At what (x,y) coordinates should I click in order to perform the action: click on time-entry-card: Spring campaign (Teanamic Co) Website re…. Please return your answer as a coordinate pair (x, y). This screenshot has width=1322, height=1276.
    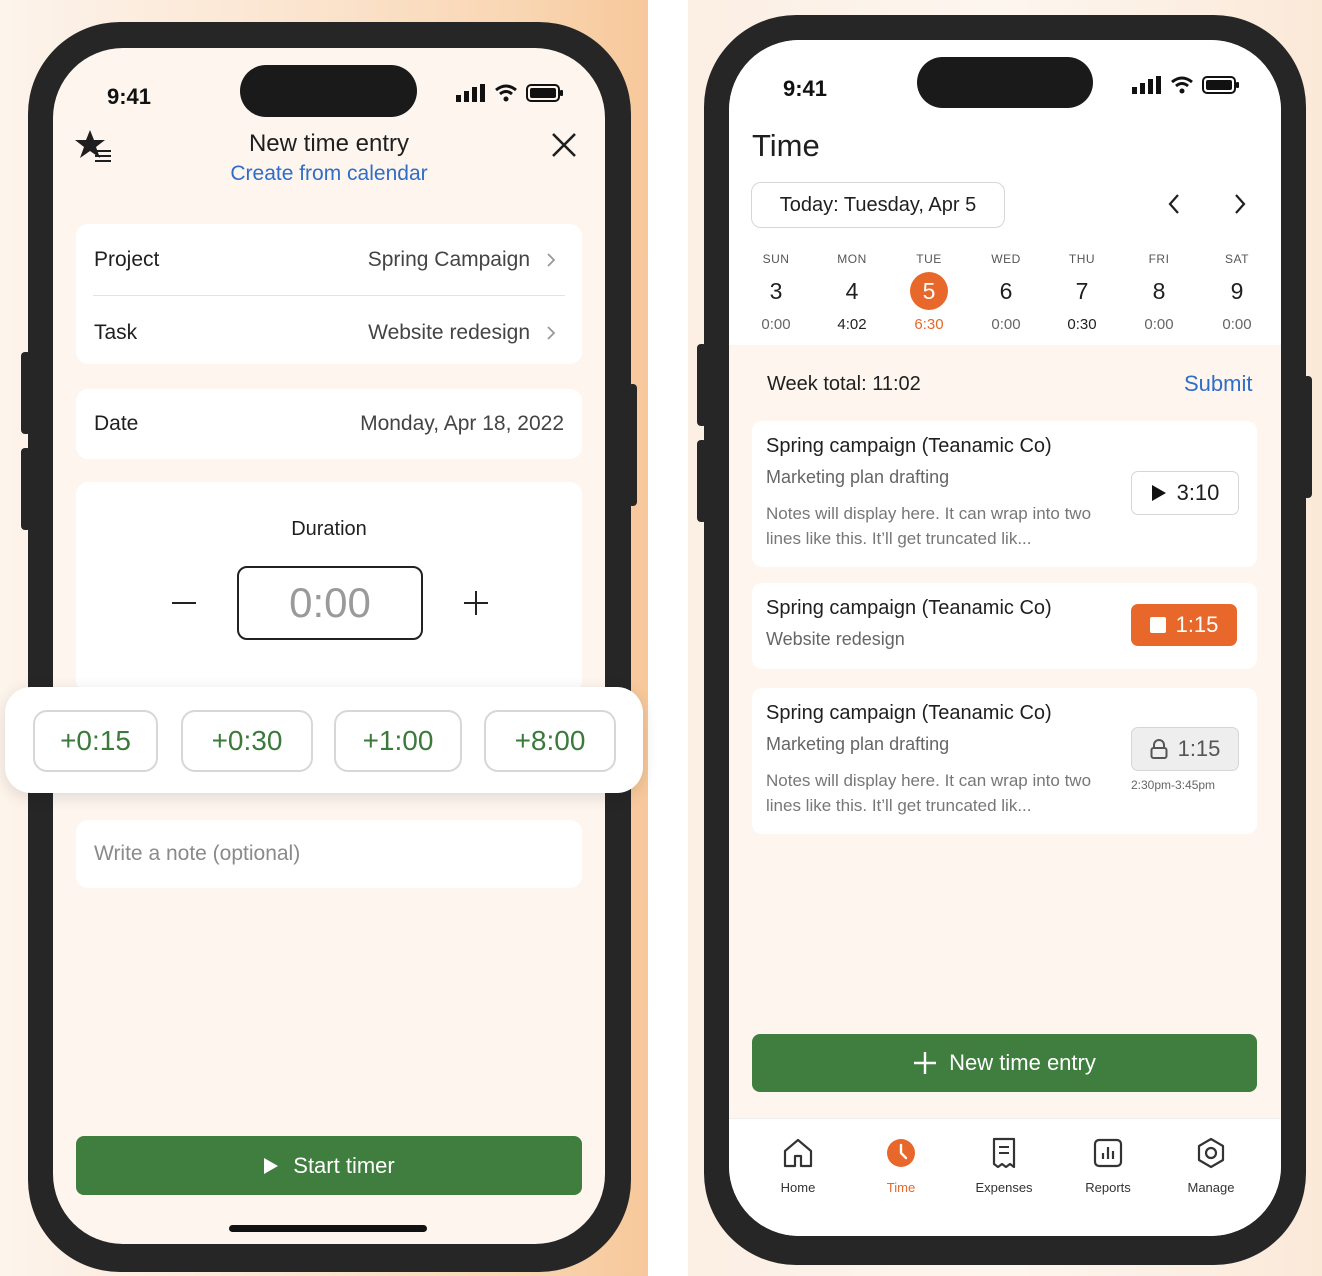
    Looking at the image, I should click on (1004, 626).